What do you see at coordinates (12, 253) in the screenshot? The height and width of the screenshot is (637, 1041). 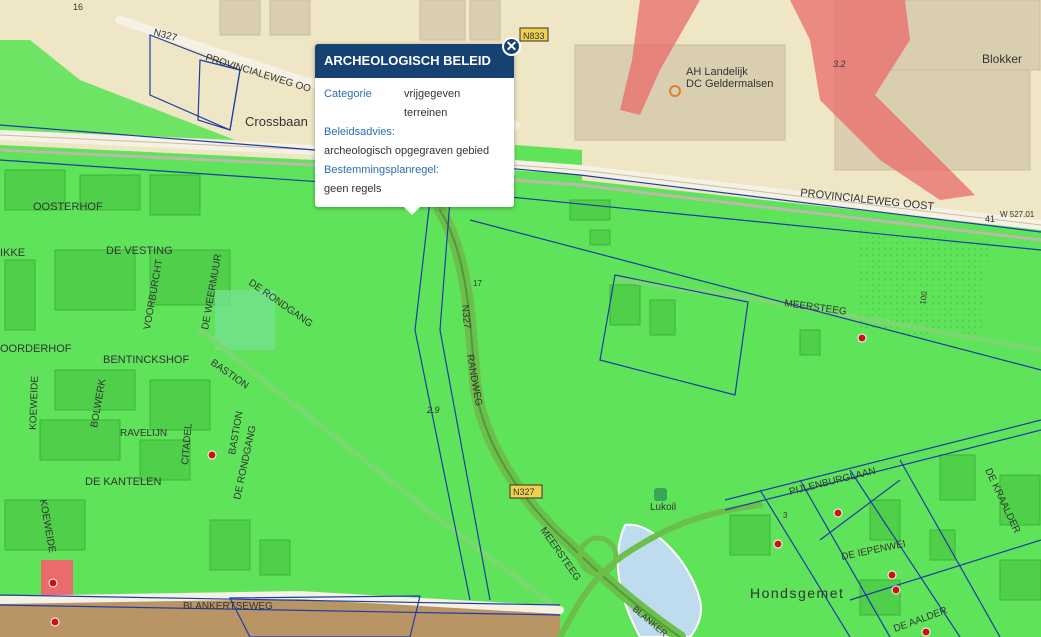 I see `map-label-ikke: IKKE` at bounding box center [12, 253].